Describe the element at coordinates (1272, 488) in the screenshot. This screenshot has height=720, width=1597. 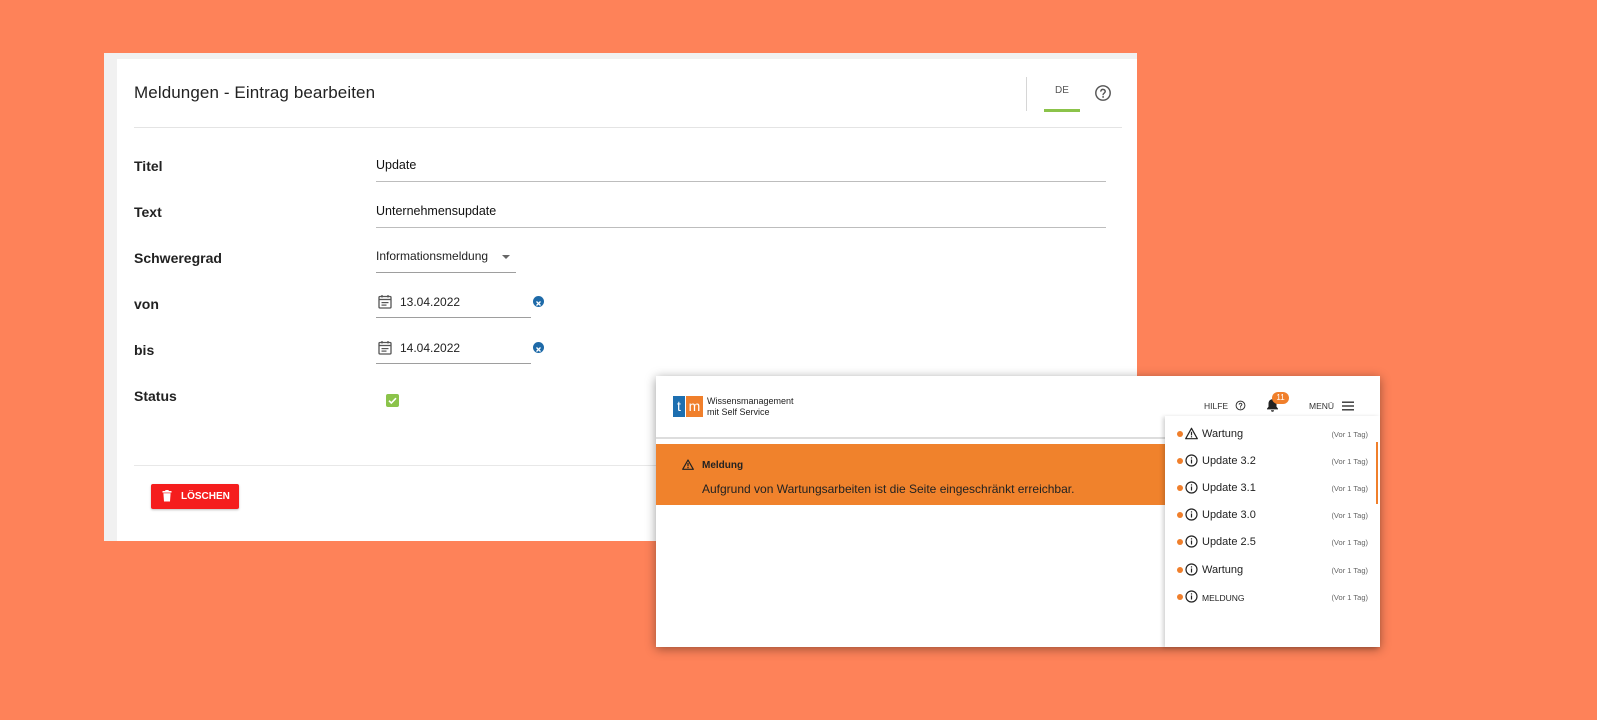
I see `notification-item: Update 3.1 (Vor 1 Tag)` at that location.